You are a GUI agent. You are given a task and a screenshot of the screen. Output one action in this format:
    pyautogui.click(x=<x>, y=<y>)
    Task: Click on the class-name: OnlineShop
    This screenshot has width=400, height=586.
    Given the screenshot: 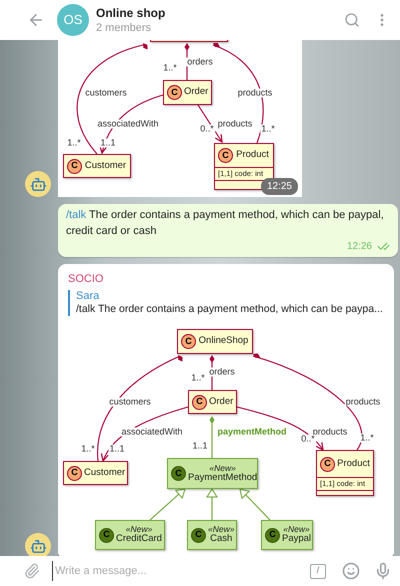 What is the action you would take?
    pyautogui.click(x=223, y=341)
    